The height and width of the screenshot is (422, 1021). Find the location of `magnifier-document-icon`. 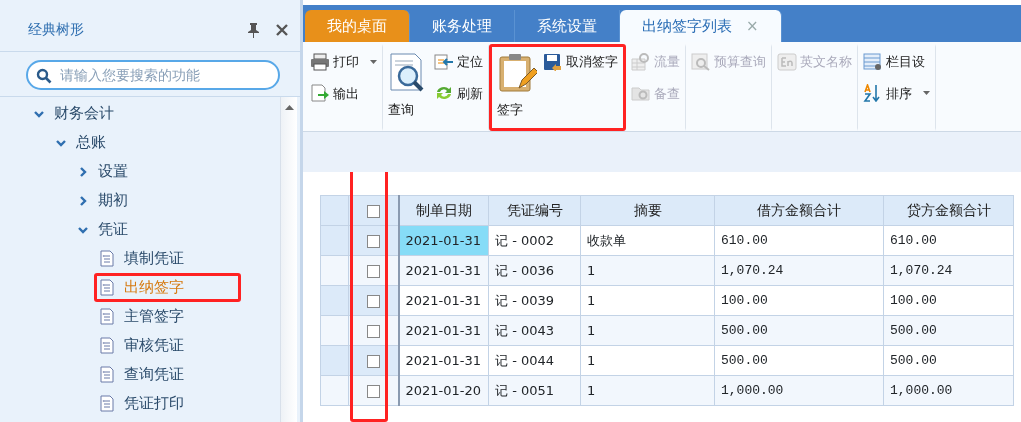

magnifier-document-icon is located at coordinates (701, 61).